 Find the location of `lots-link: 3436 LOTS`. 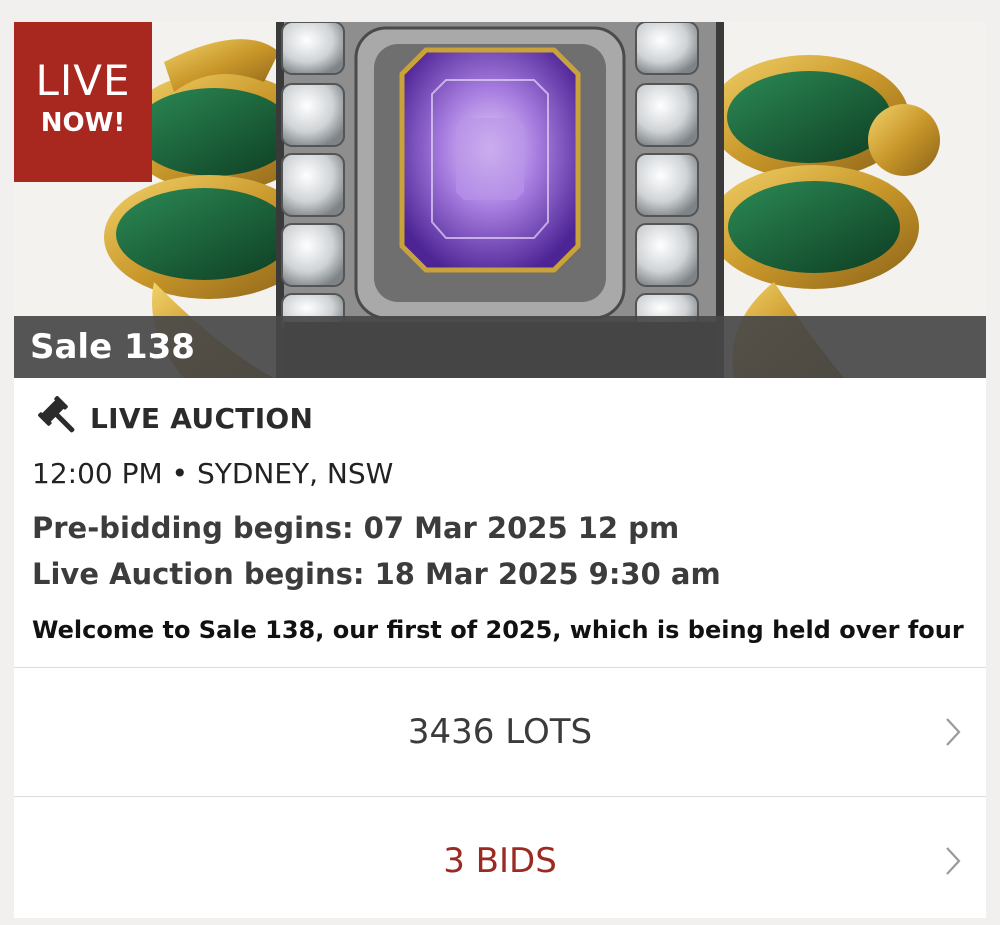

lots-link: 3436 LOTS is located at coordinates (500, 732).